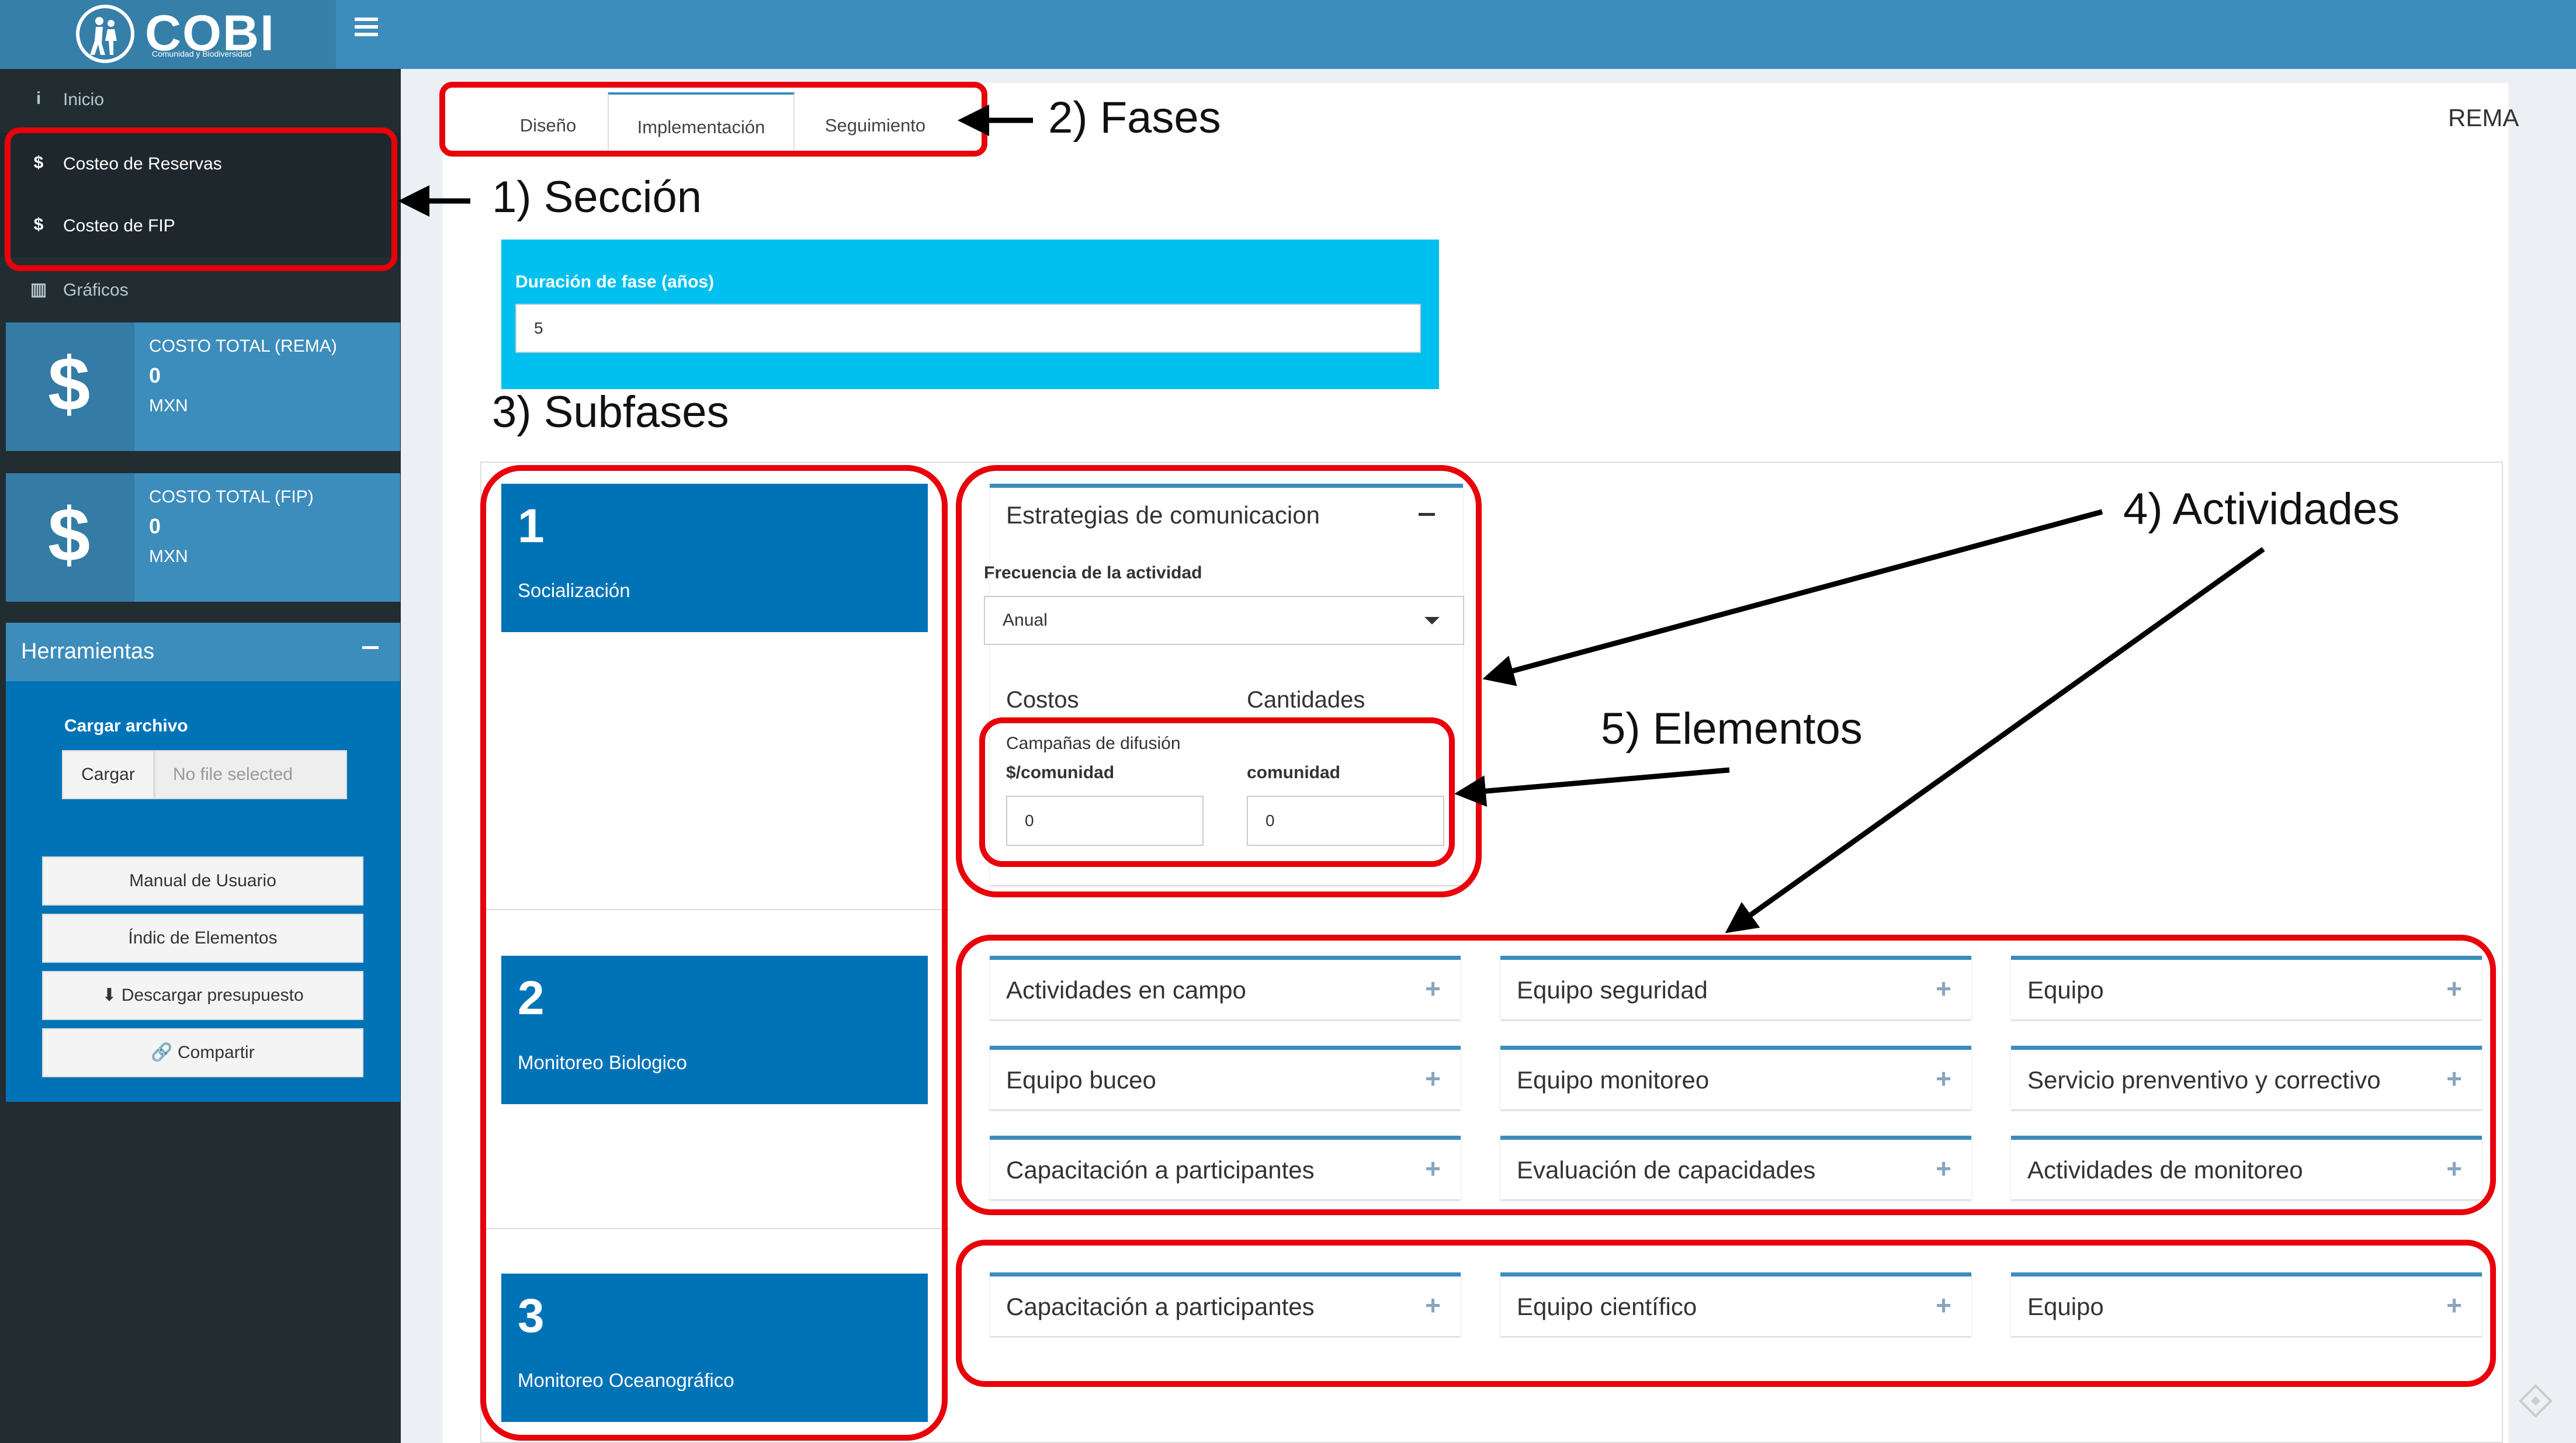  Describe the element at coordinates (610, 412) in the screenshot. I see `annotation-label-subfases: 3) Subfases` at that location.